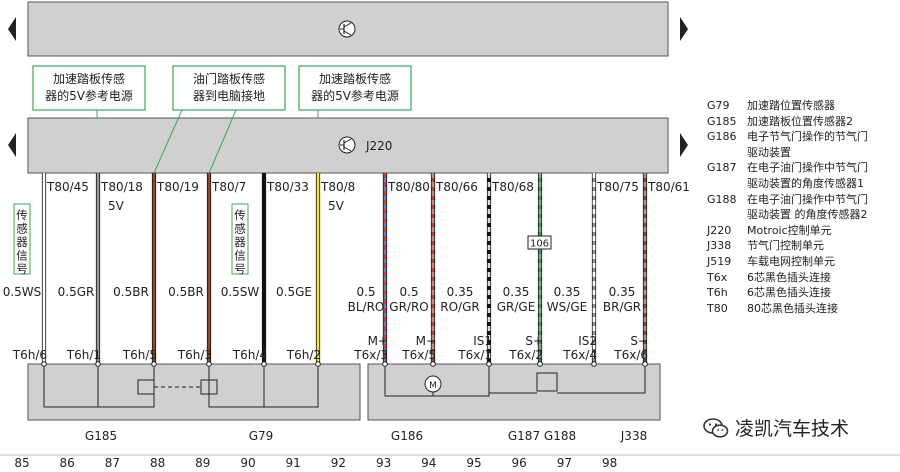 This screenshot has width=900, height=472. What do you see at coordinates (428, 463) in the screenshot?
I see `grid-number: 94` at bounding box center [428, 463].